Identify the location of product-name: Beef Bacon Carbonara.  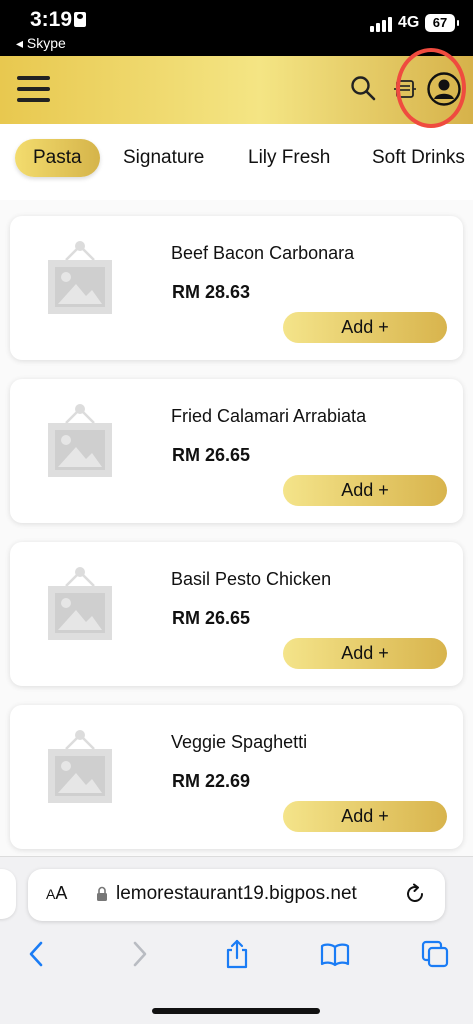
(263, 253).